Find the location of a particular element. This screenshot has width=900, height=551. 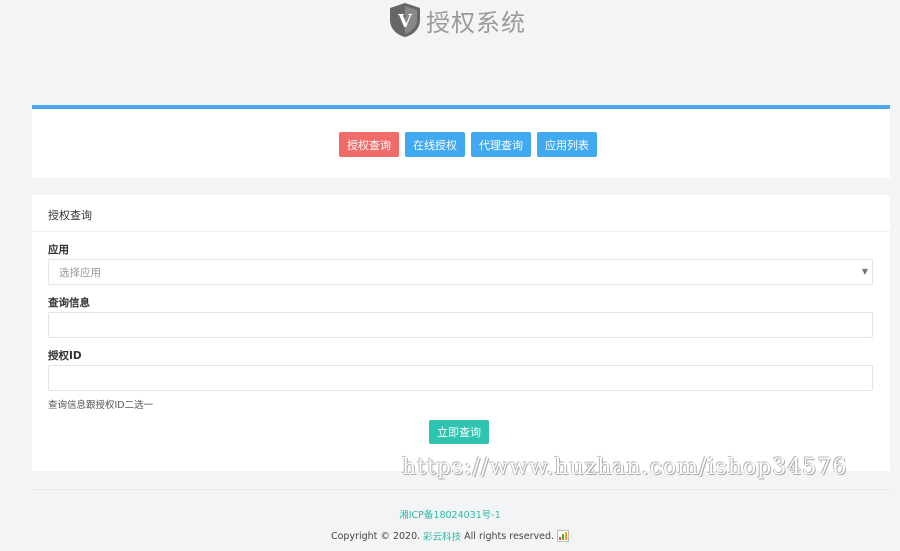

app-select-value: 选择应用 is located at coordinates (80, 272).